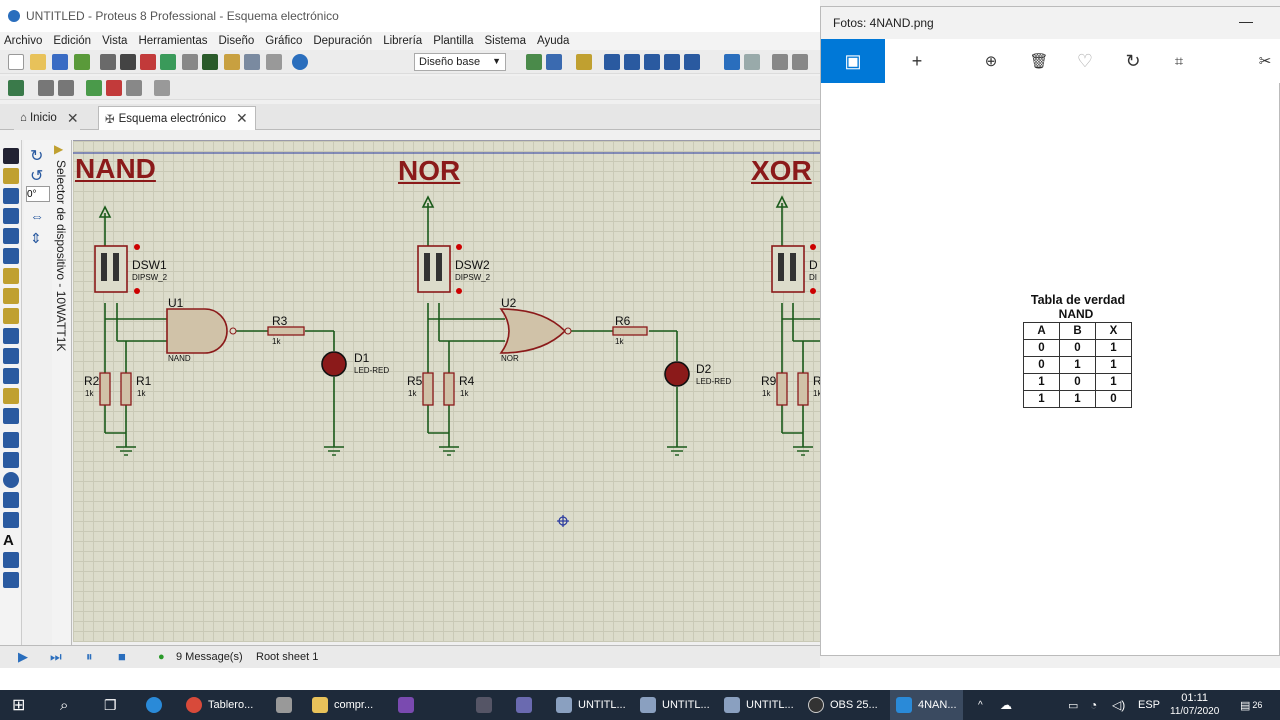 The height and width of the screenshot is (720, 1280). What do you see at coordinates (11, 296) in the screenshot?
I see `terminal-icon` at bounding box center [11, 296].